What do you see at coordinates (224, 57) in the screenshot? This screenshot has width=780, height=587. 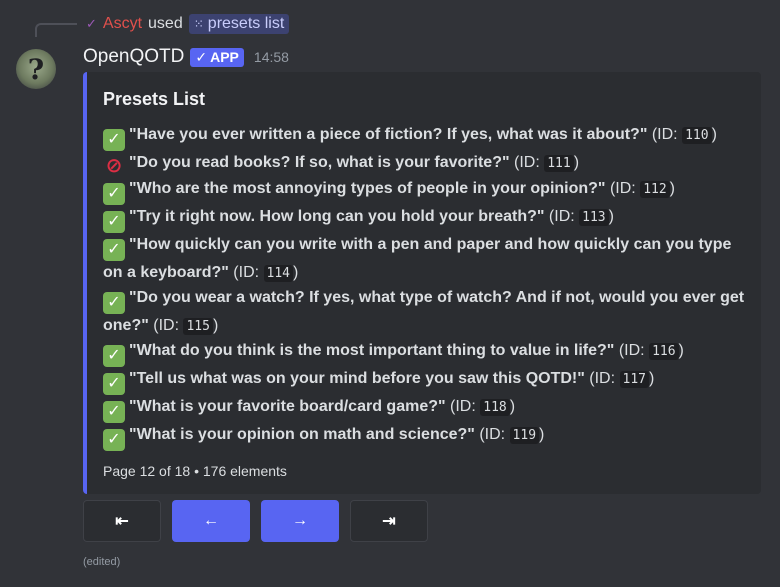 I see `app-badge-label: APP` at bounding box center [224, 57].